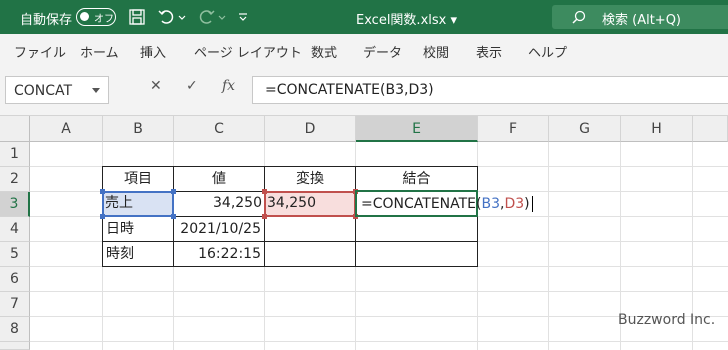 This screenshot has height=350, width=728. What do you see at coordinates (84, 16) in the screenshot?
I see `toggle-knob` at bounding box center [84, 16].